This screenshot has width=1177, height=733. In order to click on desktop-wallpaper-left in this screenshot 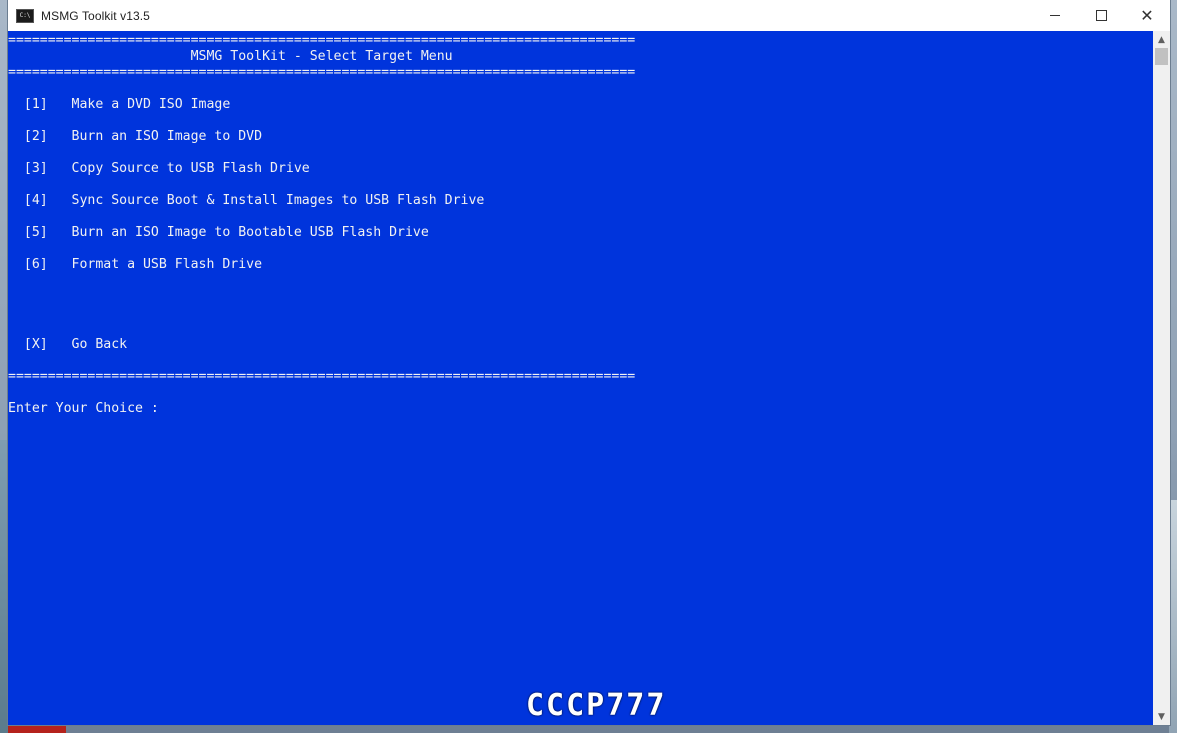, I will do `click(4, 586)`.